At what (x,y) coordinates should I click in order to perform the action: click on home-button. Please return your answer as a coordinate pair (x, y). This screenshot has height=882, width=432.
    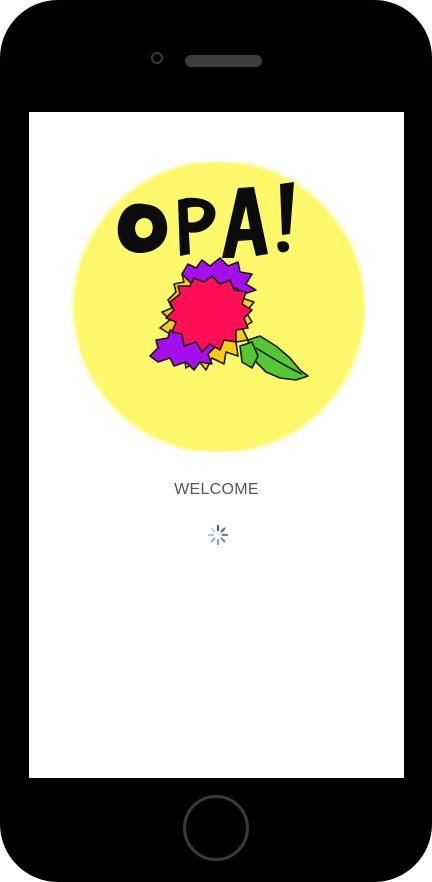
    Looking at the image, I should click on (216, 828).